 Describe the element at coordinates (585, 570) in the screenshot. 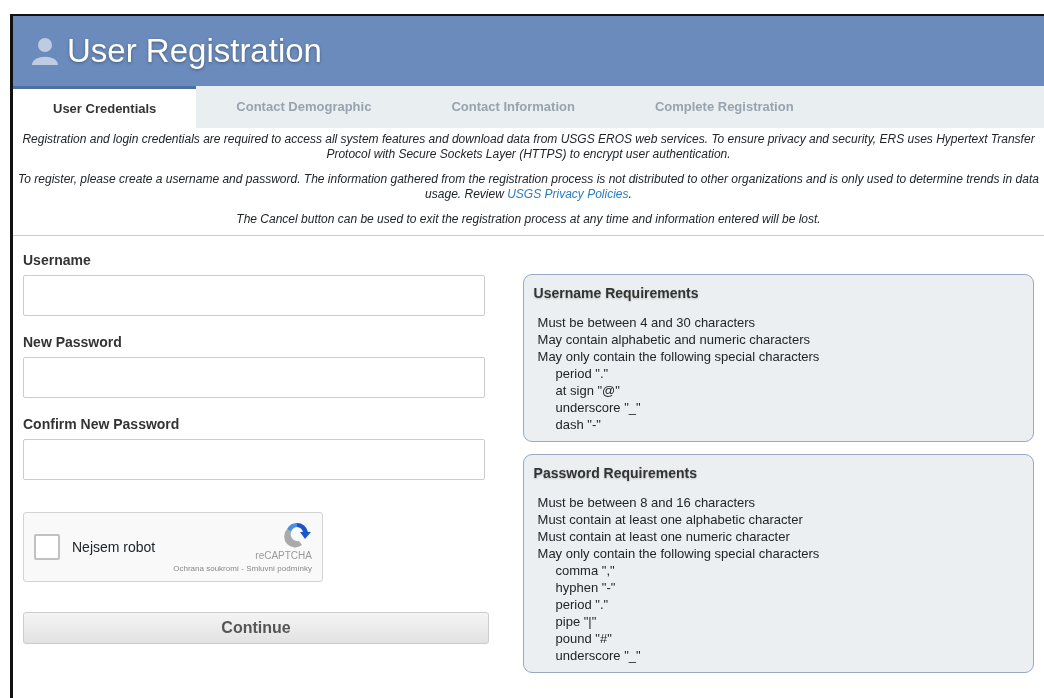

I see `requirement-text: comma ","` at that location.